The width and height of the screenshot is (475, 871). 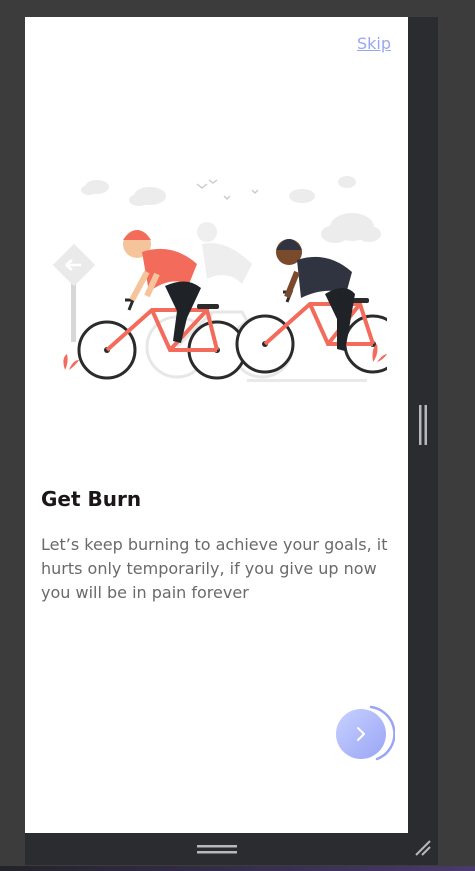 I want to click on chevron-right-icon, so click(x=361, y=734).